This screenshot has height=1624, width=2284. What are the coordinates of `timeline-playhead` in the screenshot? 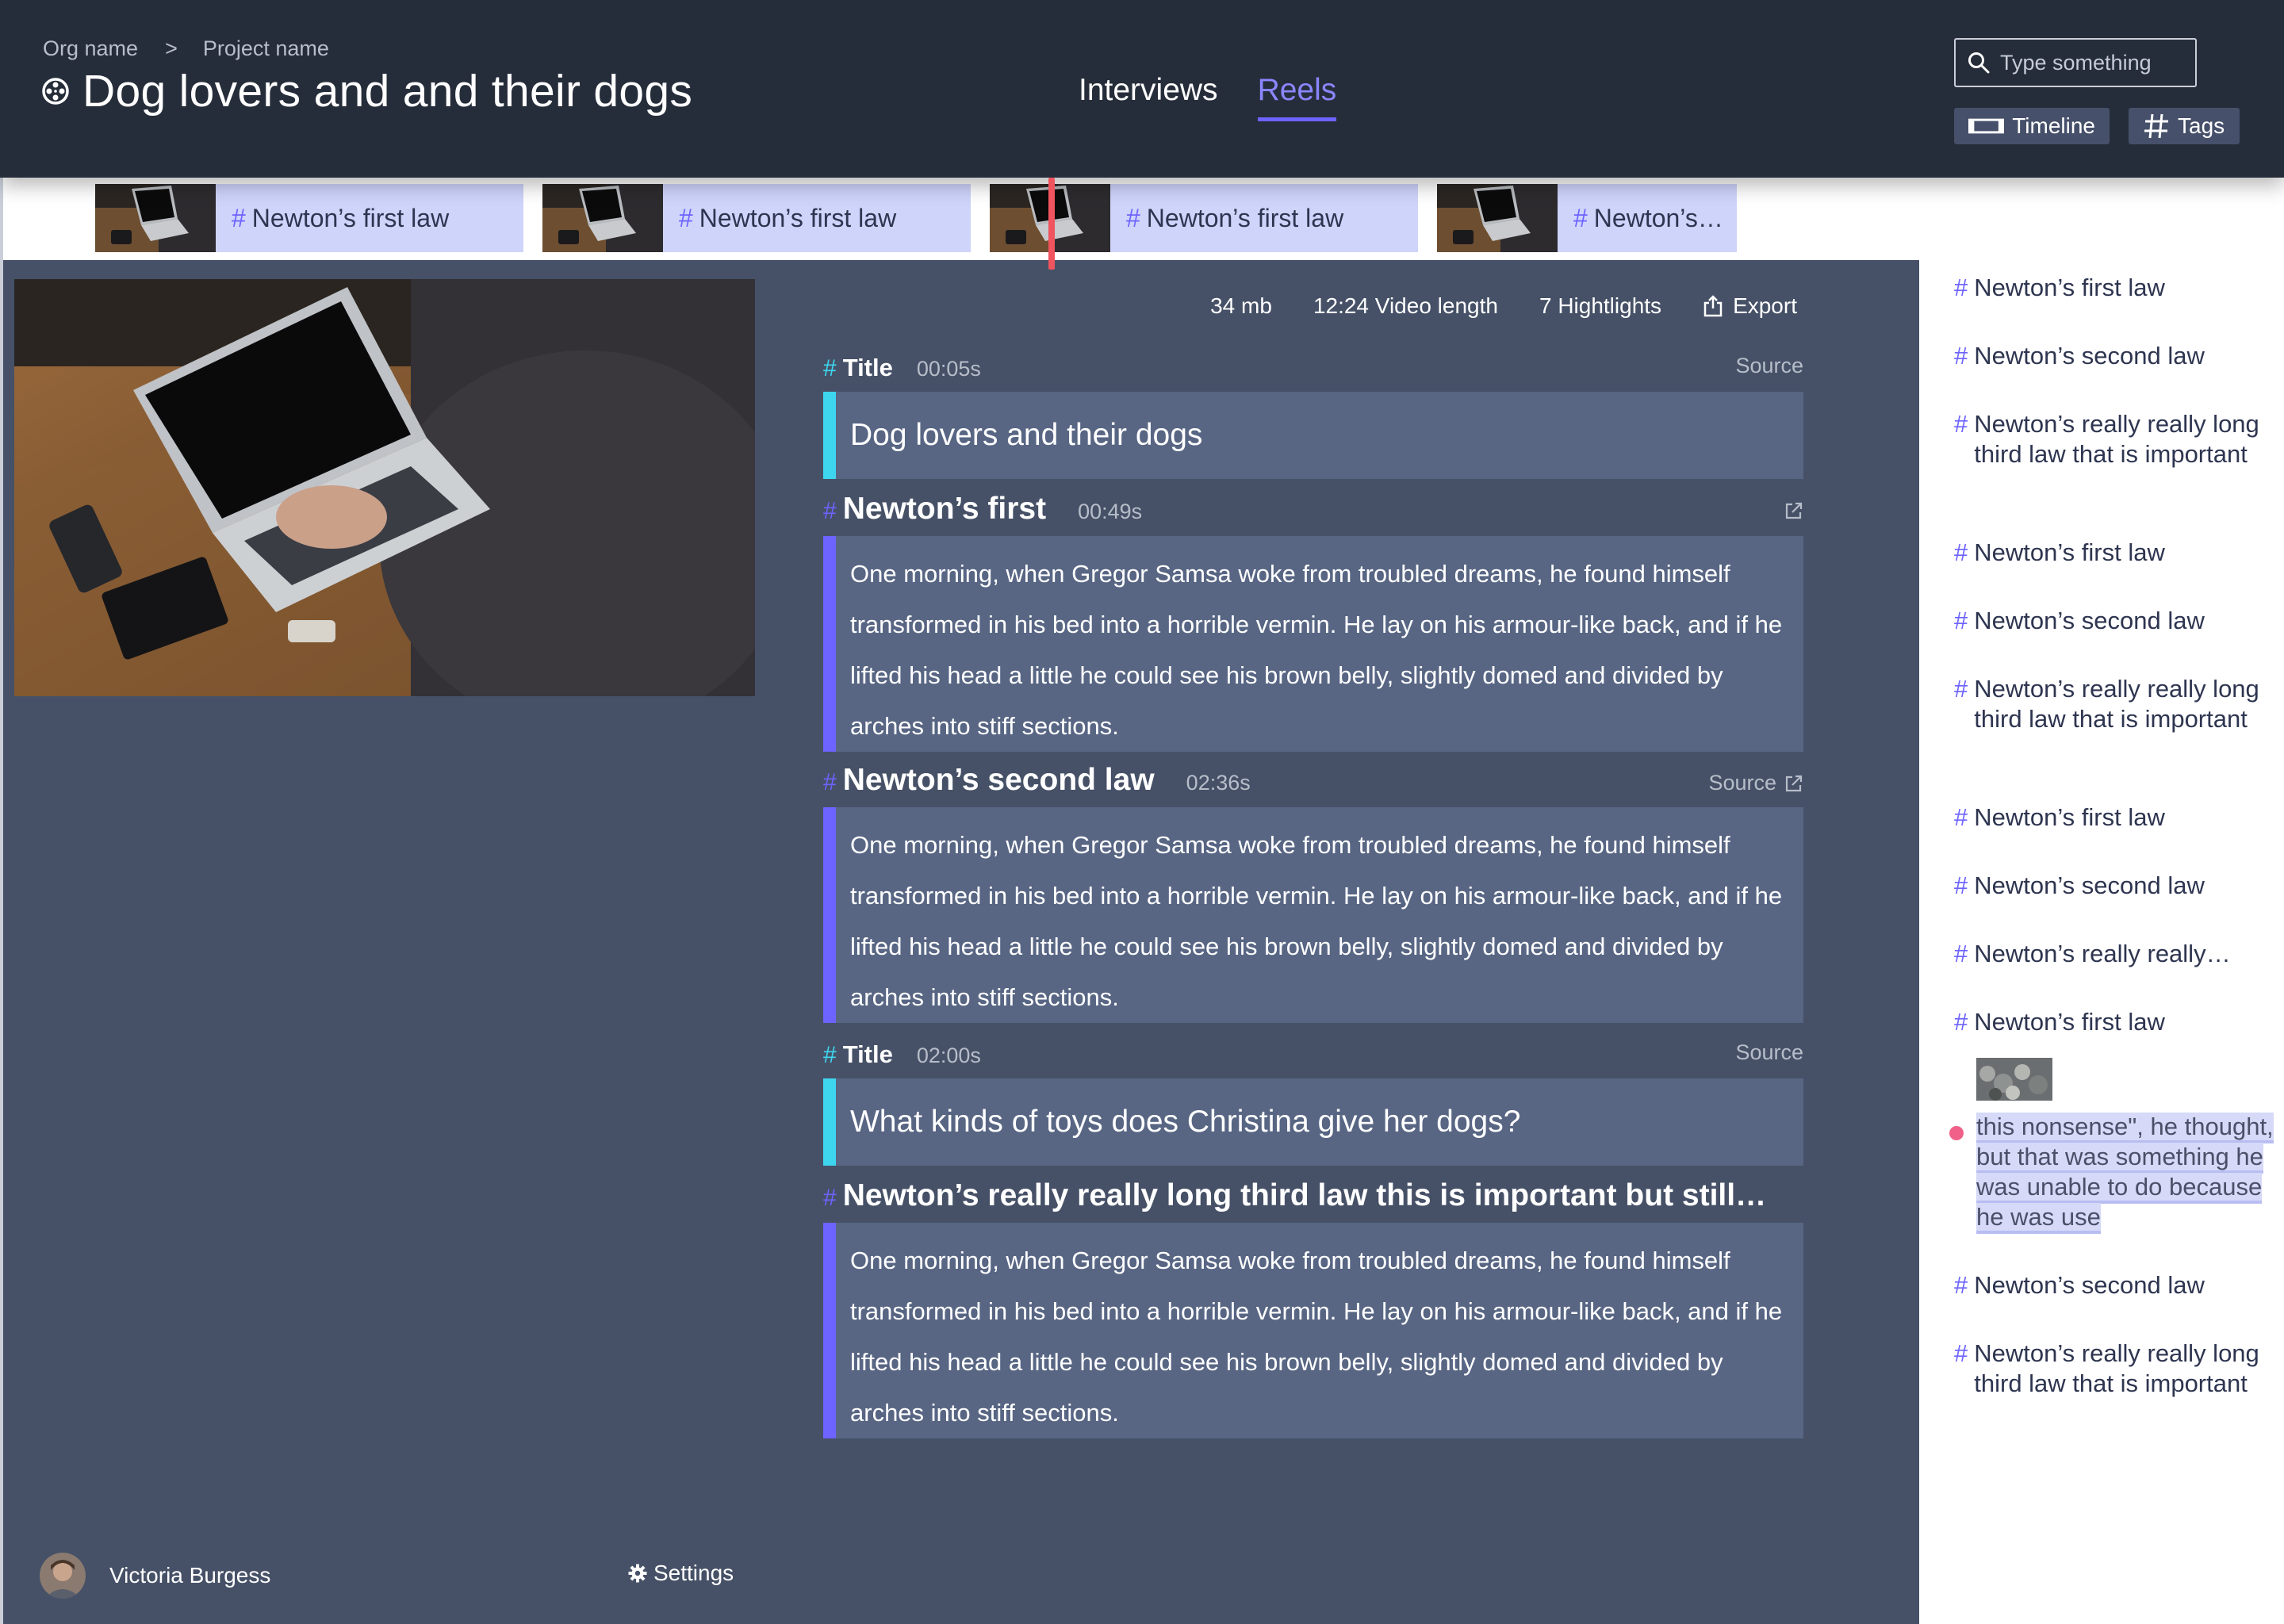 It's located at (1051, 224).